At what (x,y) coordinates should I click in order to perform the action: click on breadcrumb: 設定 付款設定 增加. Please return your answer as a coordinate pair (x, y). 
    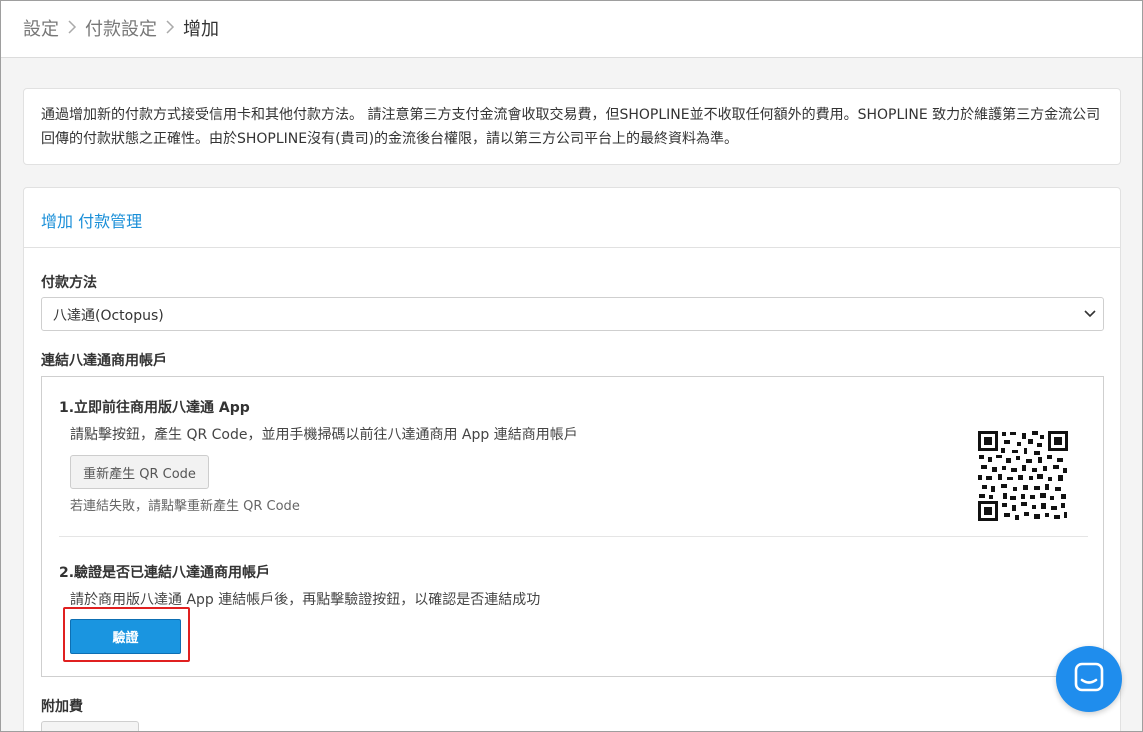
    Looking at the image, I should click on (121, 28).